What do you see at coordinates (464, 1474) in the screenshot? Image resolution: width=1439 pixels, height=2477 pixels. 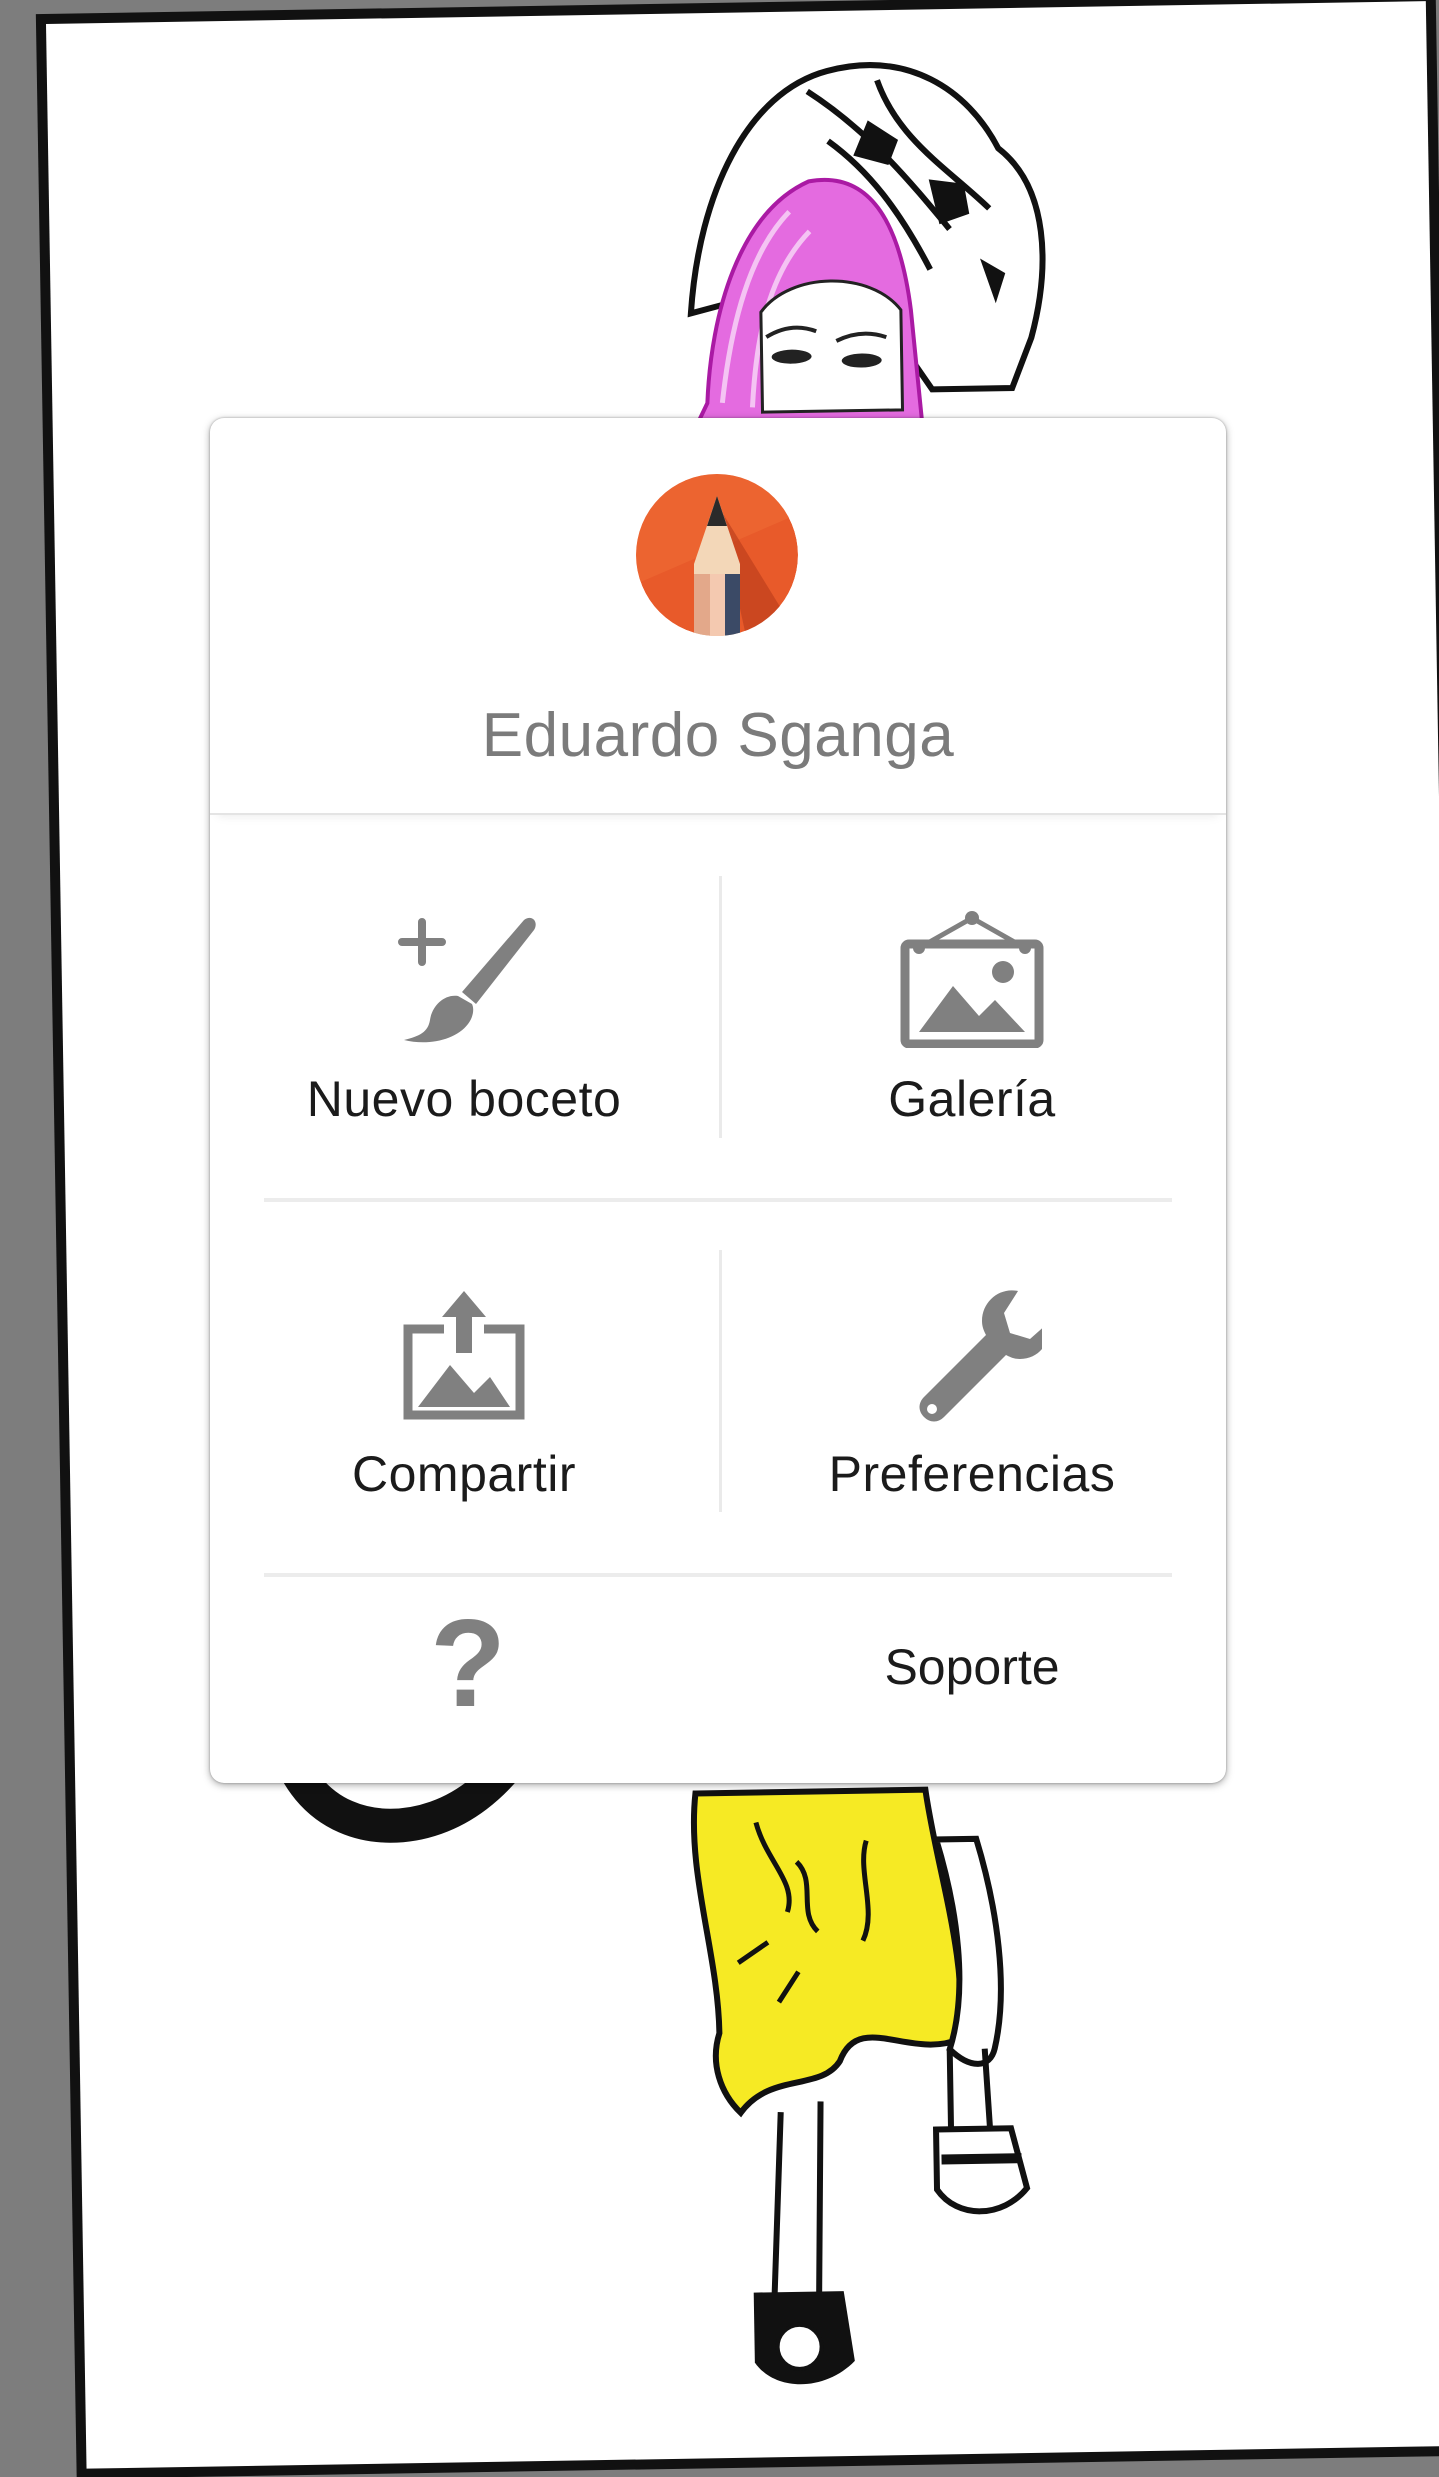 I see `share-label: Compartir` at bounding box center [464, 1474].